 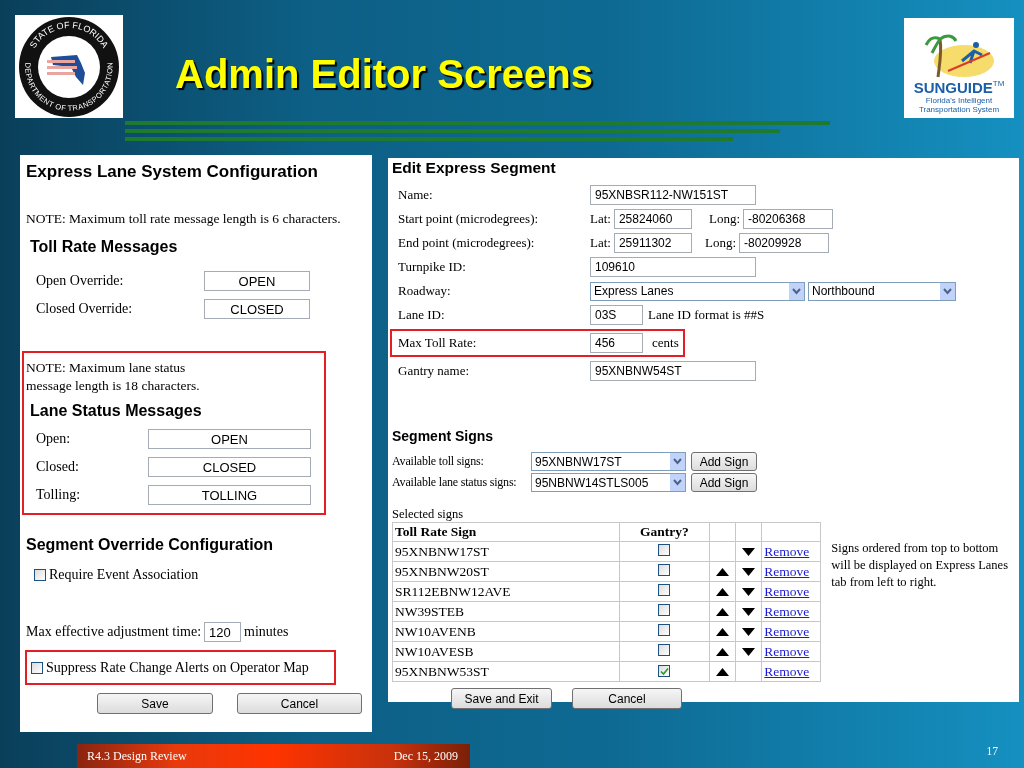 I want to click on dropdown: 95XNBNW17ST, so click(x=608, y=461).